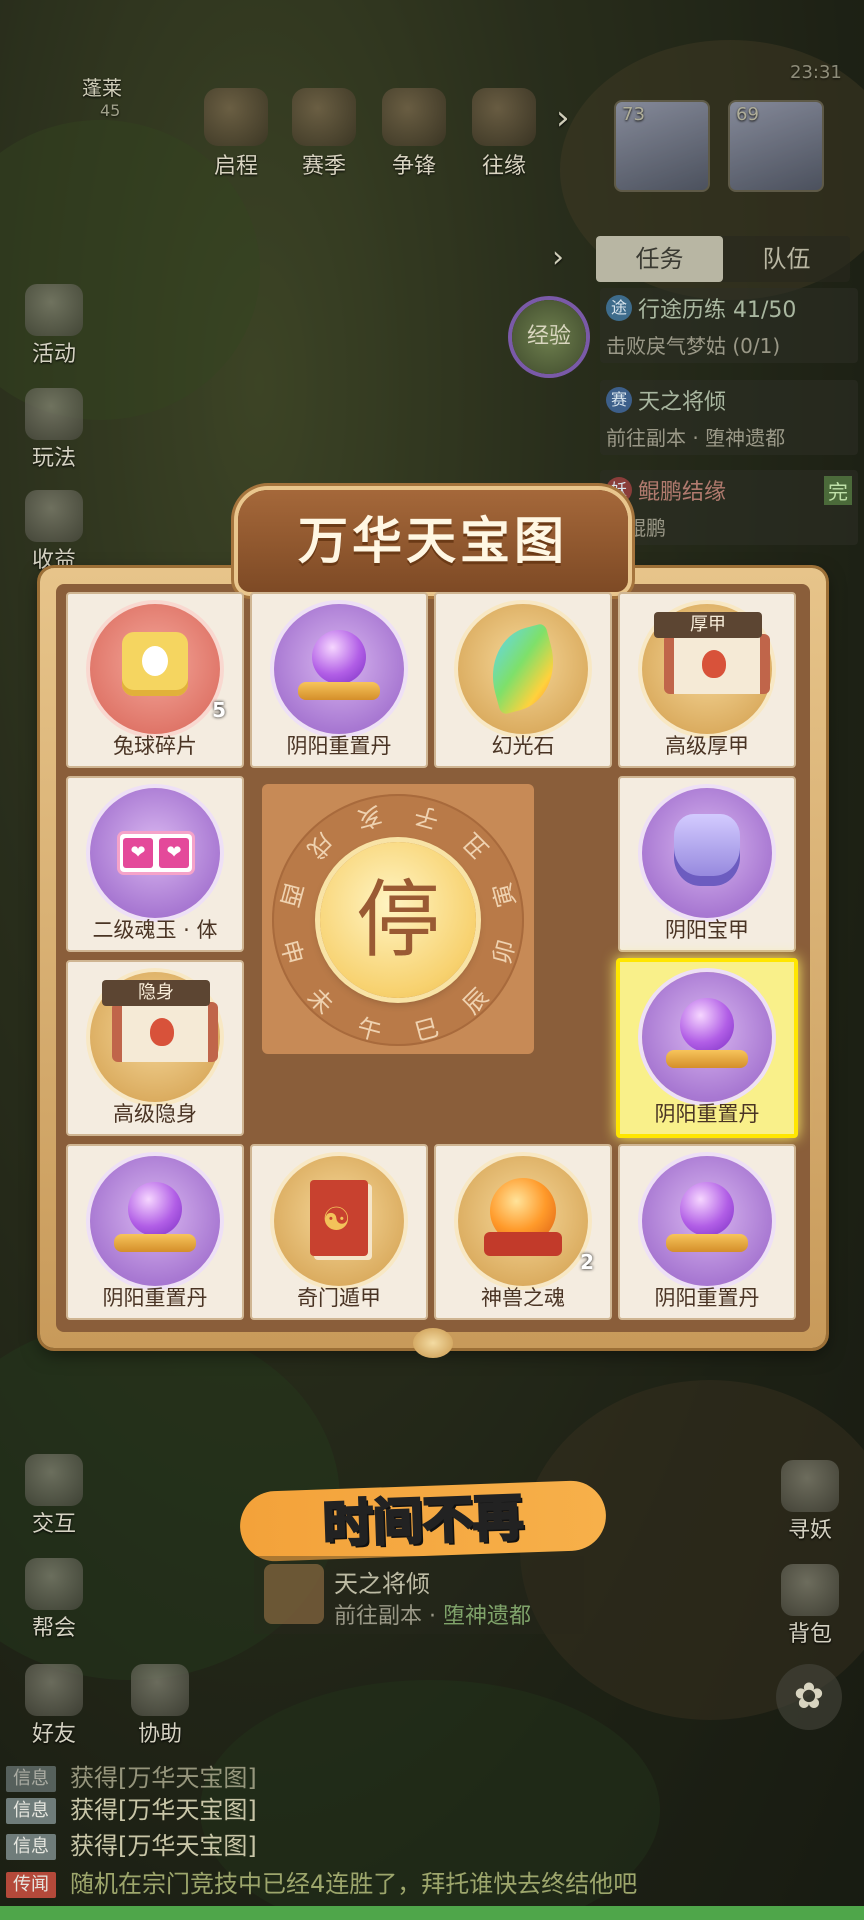 The width and height of the screenshot is (864, 1920). What do you see at coordinates (558, 257) in the screenshot?
I see `collapse-arrow-icon: ›` at bounding box center [558, 257].